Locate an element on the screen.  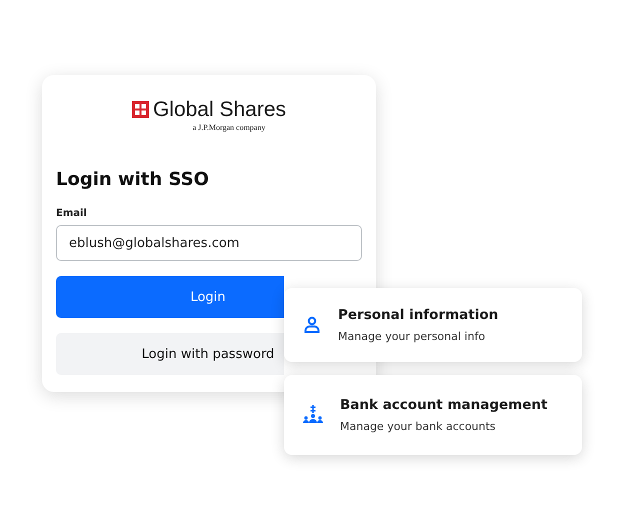
person-icon is located at coordinates (312, 325).